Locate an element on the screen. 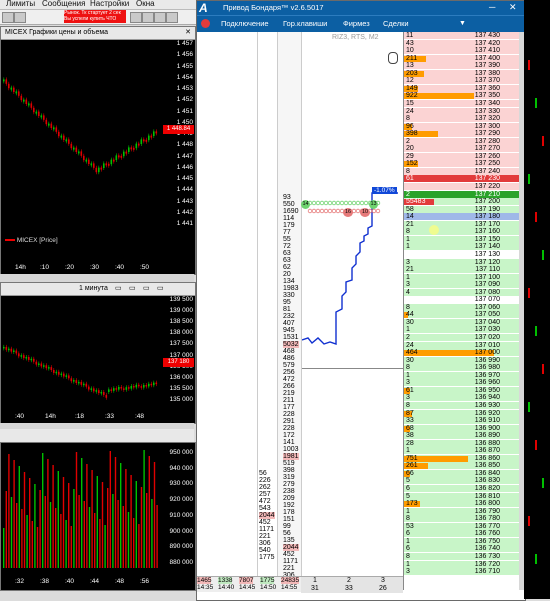  orderbook-row: 4 137 080 is located at coordinates (462, 292).